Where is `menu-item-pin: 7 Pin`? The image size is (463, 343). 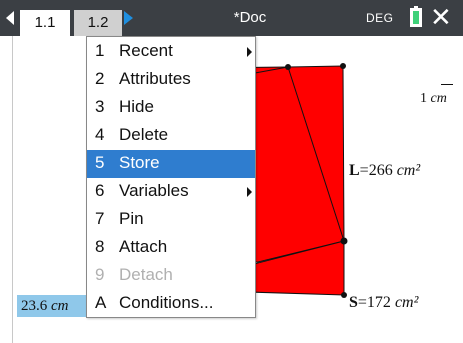
menu-item-pin: 7 Pin is located at coordinates (171, 220).